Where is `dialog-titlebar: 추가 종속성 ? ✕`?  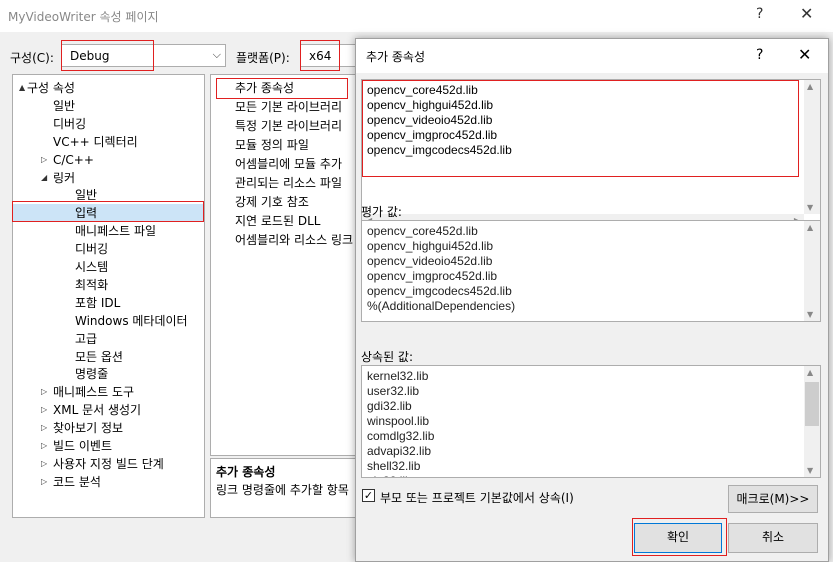 dialog-titlebar: 추가 종속성 ? ✕ is located at coordinates (592, 56).